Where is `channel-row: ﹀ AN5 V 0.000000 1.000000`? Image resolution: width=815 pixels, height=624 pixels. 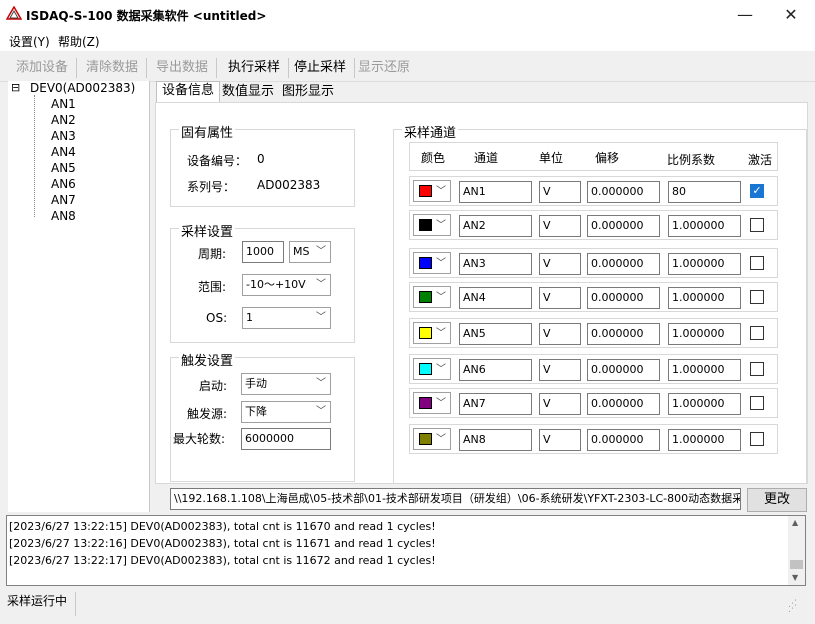
channel-row: ﹀ AN5 V 0.000000 1.000000 is located at coordinates (593, 333).